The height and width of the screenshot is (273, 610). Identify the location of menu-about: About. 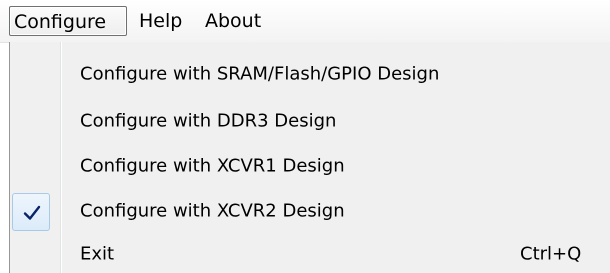
(233, 21).